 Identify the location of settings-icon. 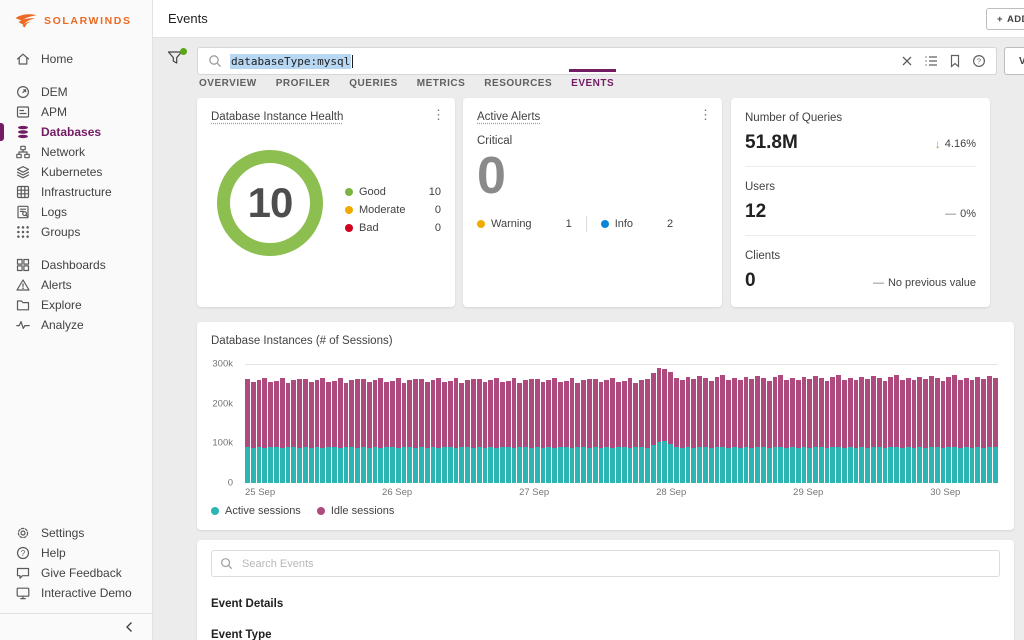
(23, 533).